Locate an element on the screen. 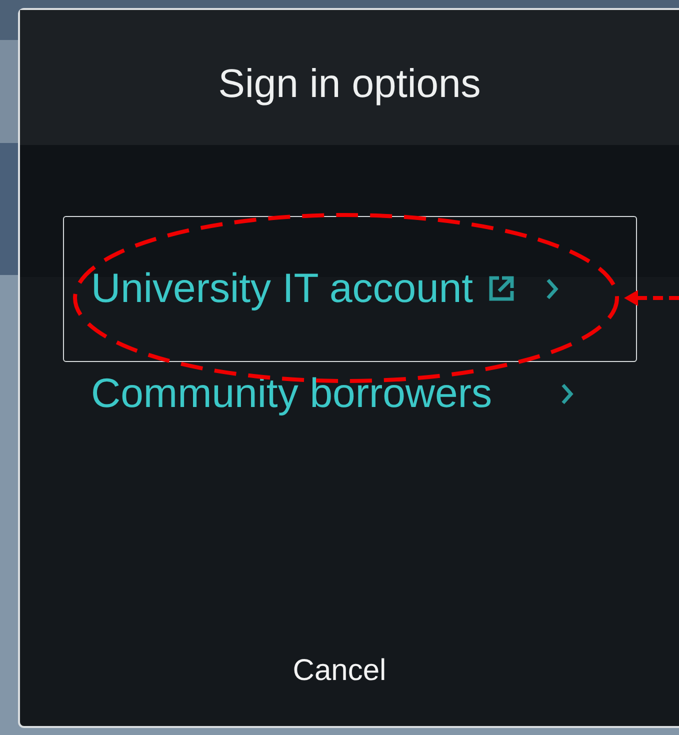 Image resolution: width=679 pixels, height=735 pixels. annotation-arrow is located at coordinates (651, 298).